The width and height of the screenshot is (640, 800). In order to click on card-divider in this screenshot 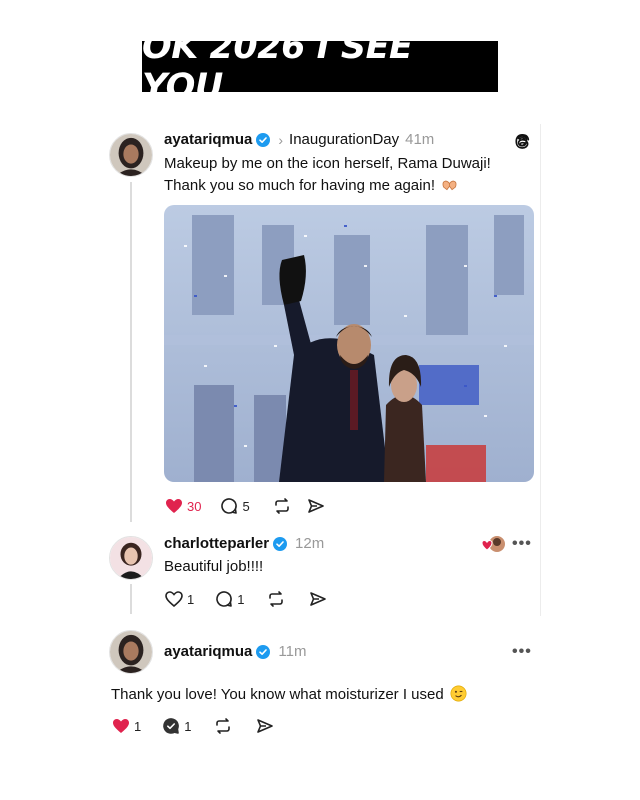, I will do `click(540, 370)`.